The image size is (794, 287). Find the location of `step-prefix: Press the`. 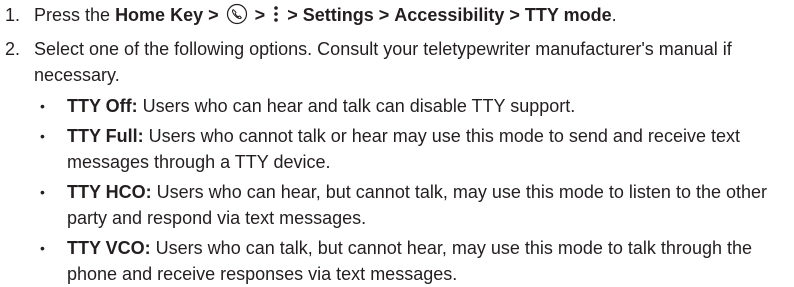

step-prefix: Press the is located at coordinates (72, 15).